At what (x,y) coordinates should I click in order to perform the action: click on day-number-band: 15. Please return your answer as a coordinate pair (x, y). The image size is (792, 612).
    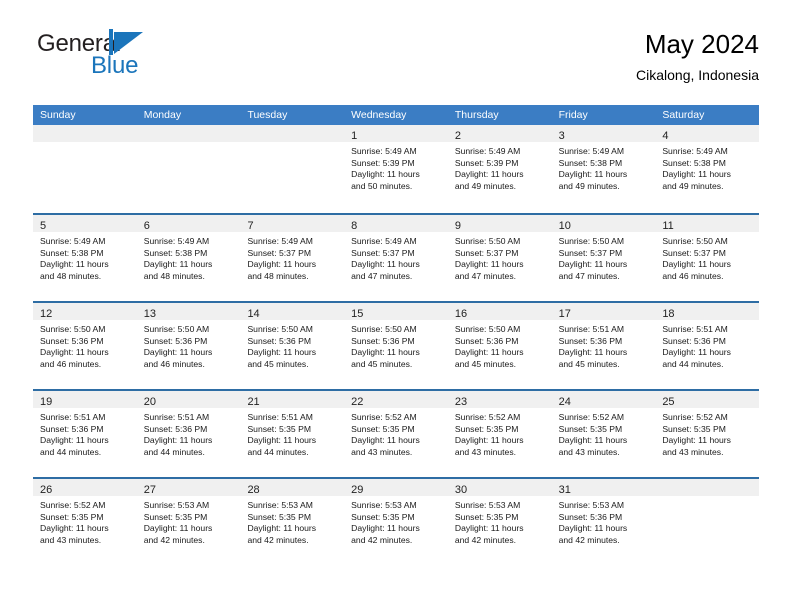
    Looking at the image, I should click on (396, 311).